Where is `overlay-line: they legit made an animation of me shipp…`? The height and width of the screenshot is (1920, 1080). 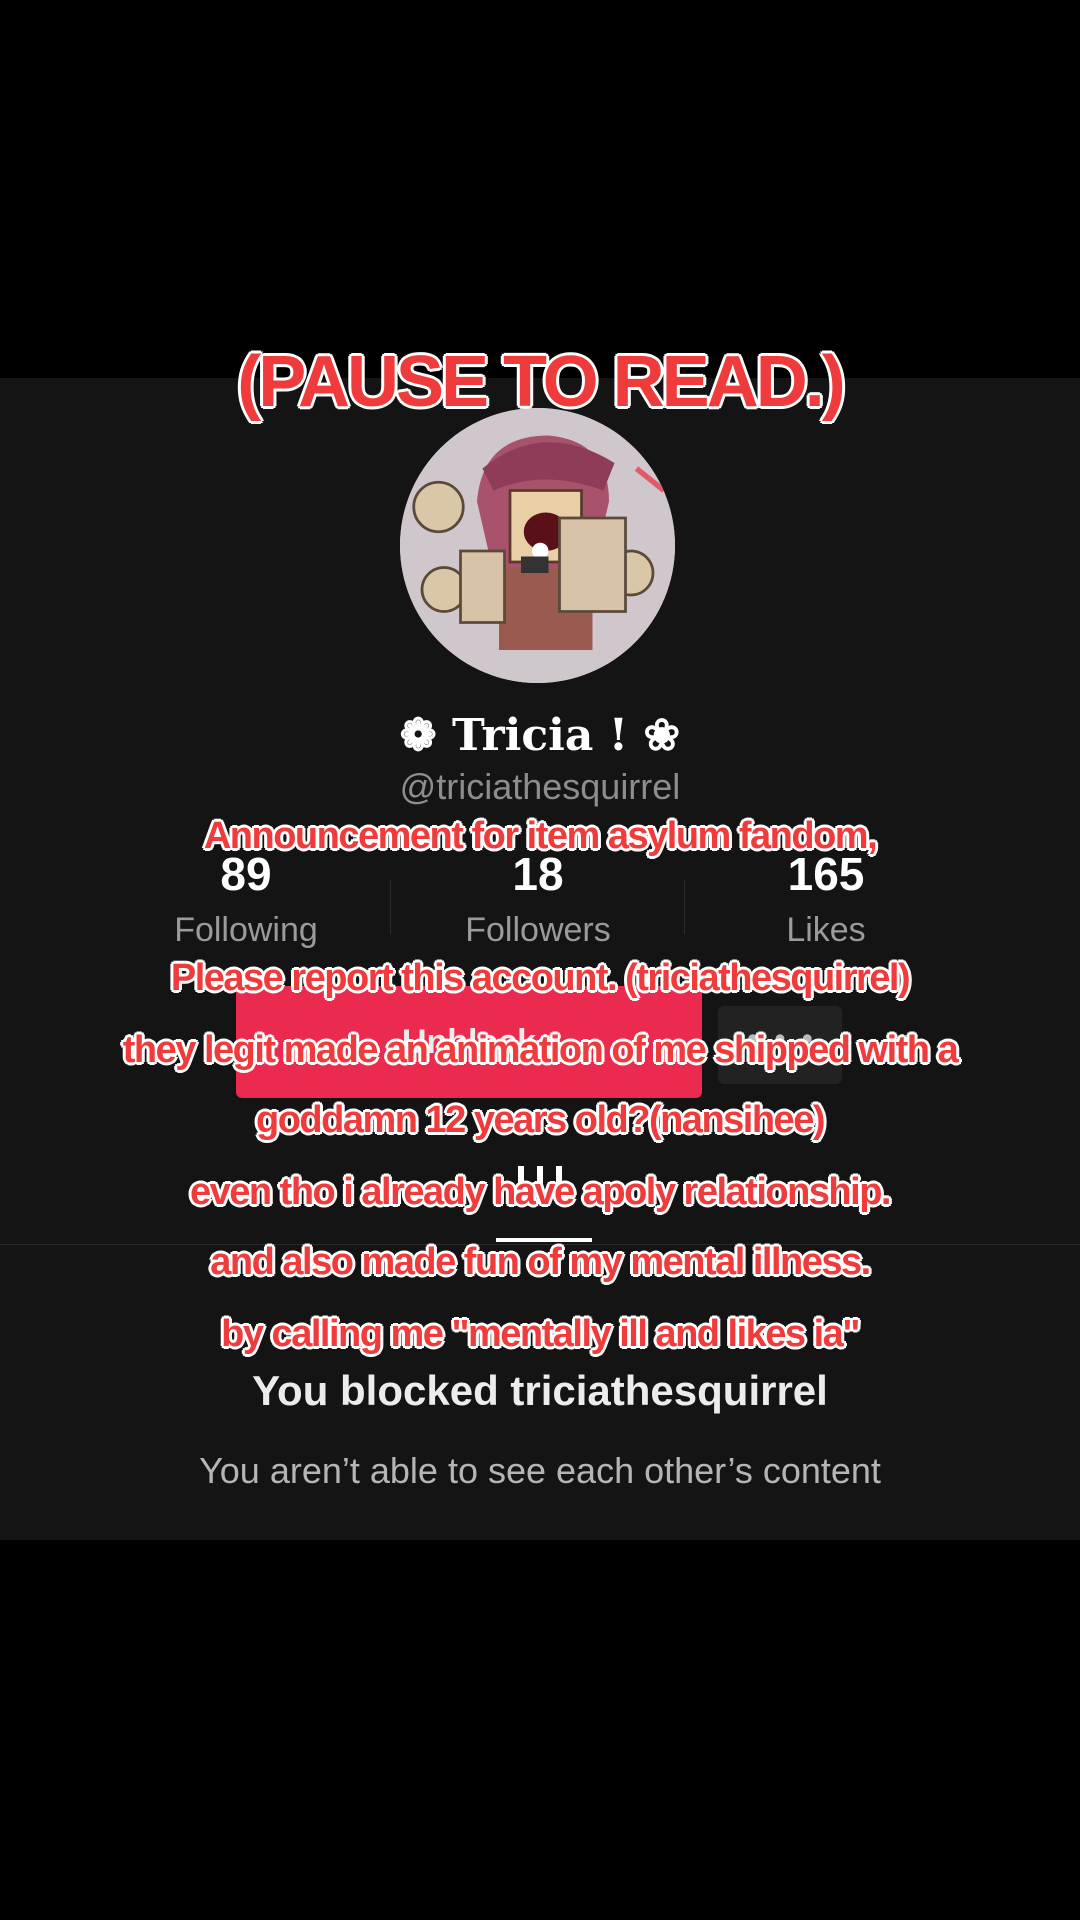 overlay-line: they legit made an animation of me shipp… is located at coordinates (540, 1050).